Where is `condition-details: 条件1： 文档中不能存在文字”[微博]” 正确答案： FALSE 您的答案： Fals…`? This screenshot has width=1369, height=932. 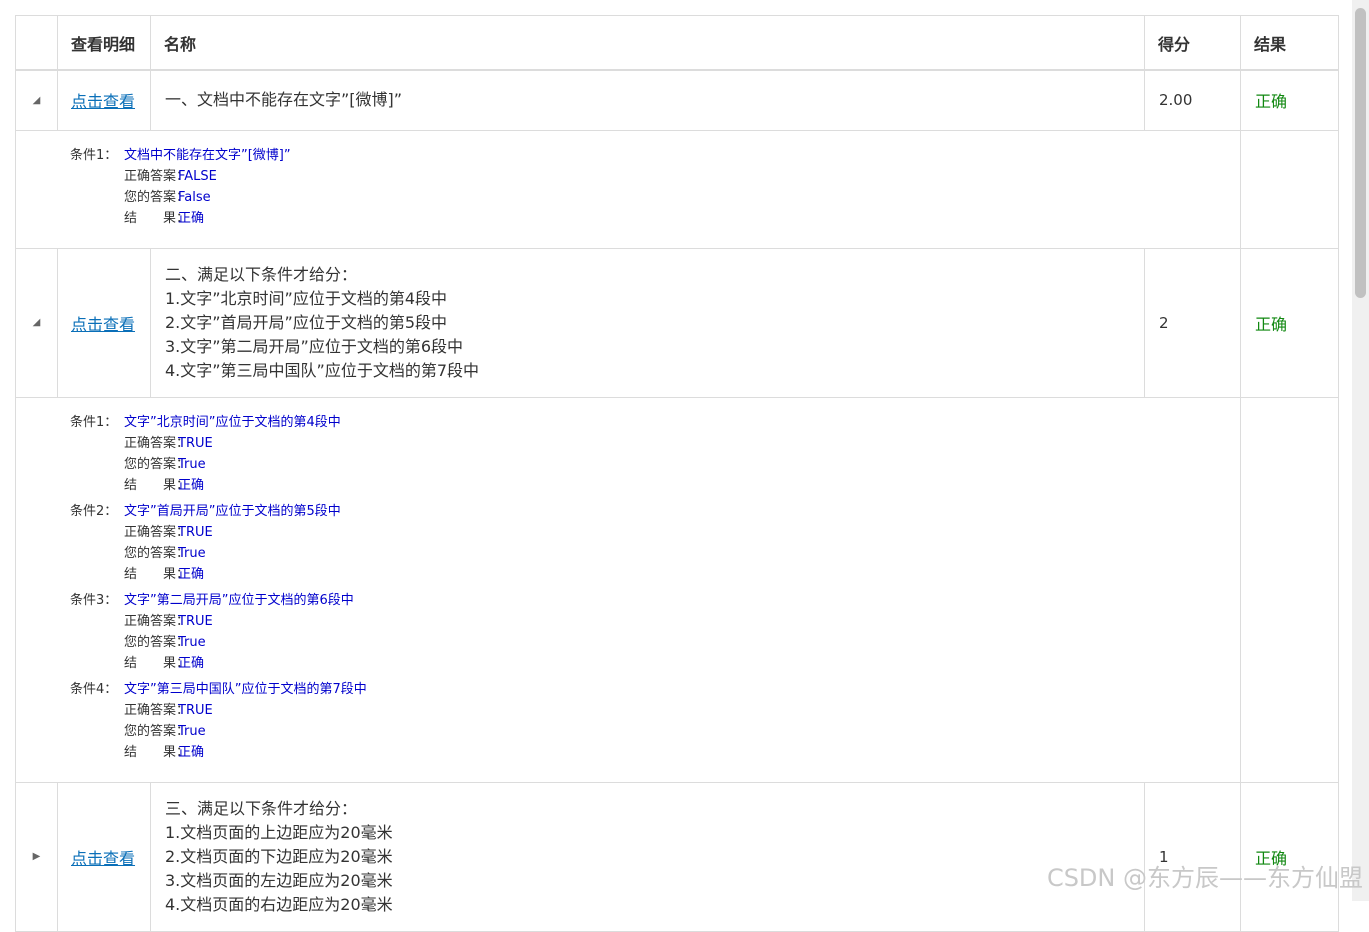
condition-details: 条件1： 文档中不能存在文字”[微博]” 正确答案： FALSE 您的答案： Fals… is located at coordinates (628, 189).